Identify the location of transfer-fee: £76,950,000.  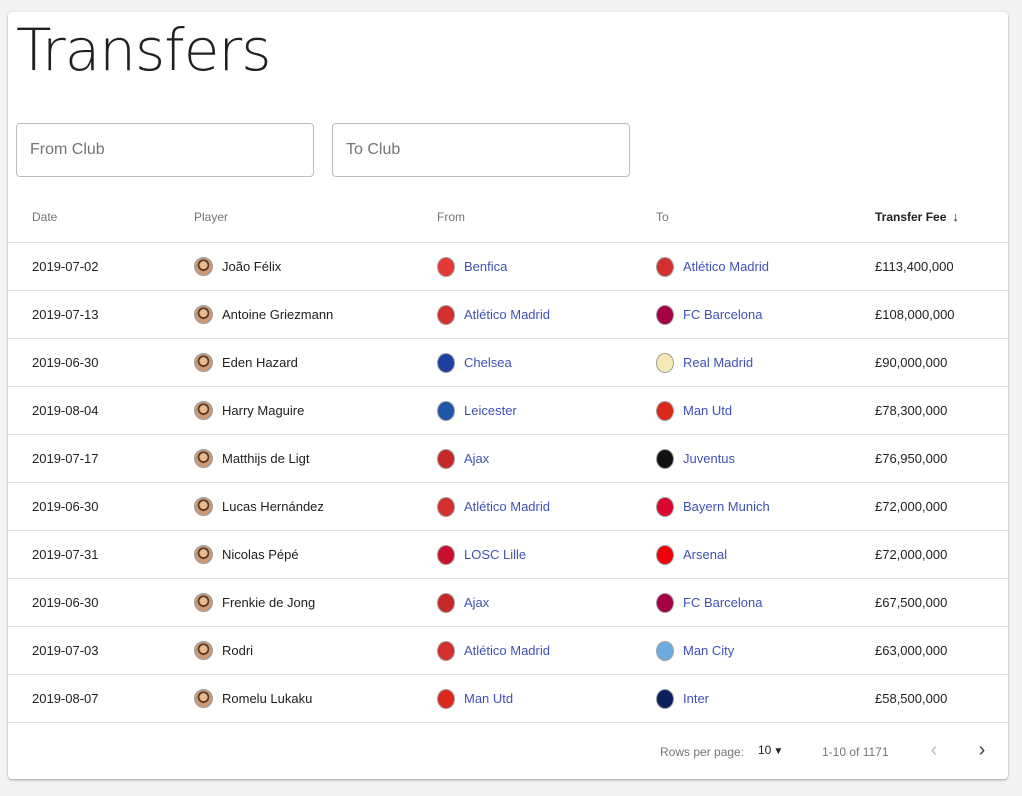
(941, 458).